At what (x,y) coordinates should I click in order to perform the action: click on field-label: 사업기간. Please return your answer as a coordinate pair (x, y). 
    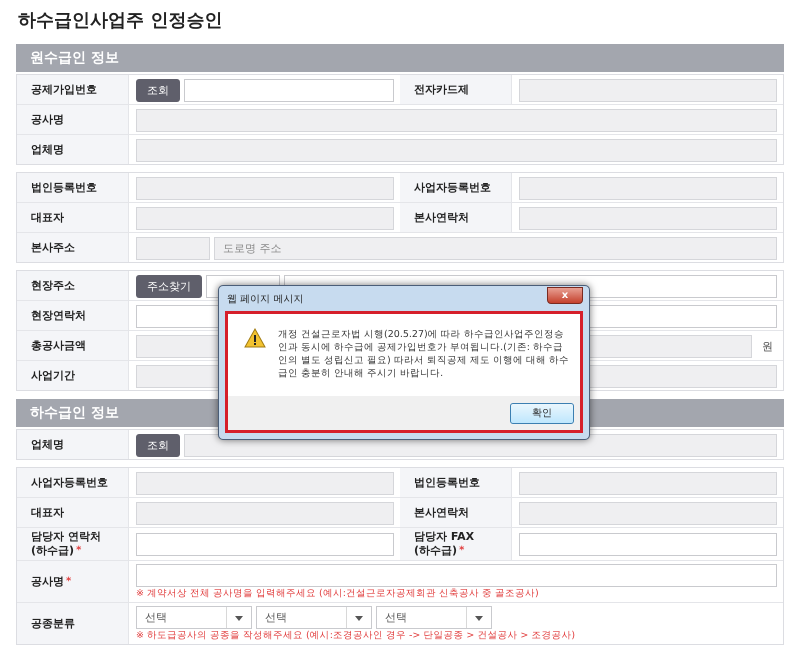
    Looking at the image, I should click on (53, 375).